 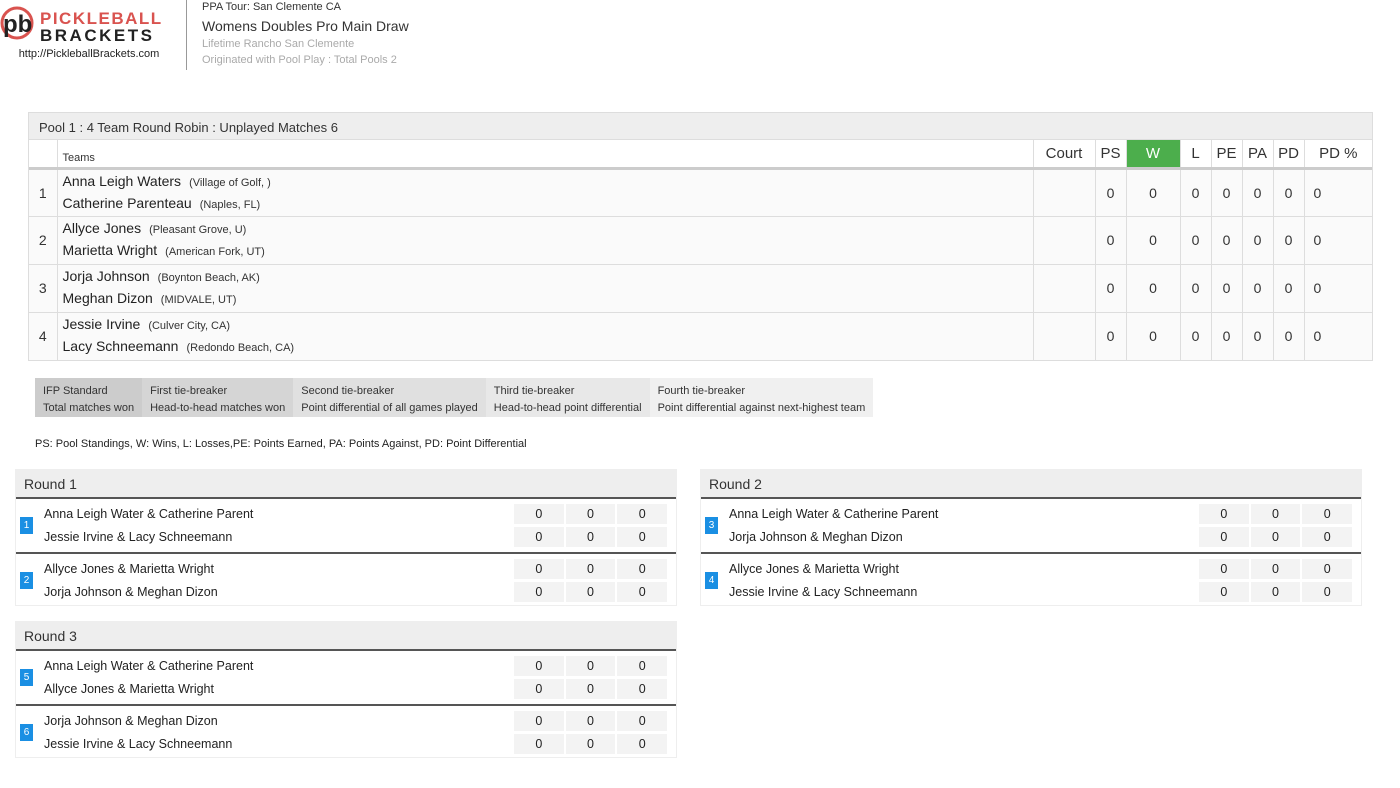 What do you see at coordinates (198, 300) in the screenshot?
I see `player-location: (MIDVALE, UT)` at bounding box center [198, 300].